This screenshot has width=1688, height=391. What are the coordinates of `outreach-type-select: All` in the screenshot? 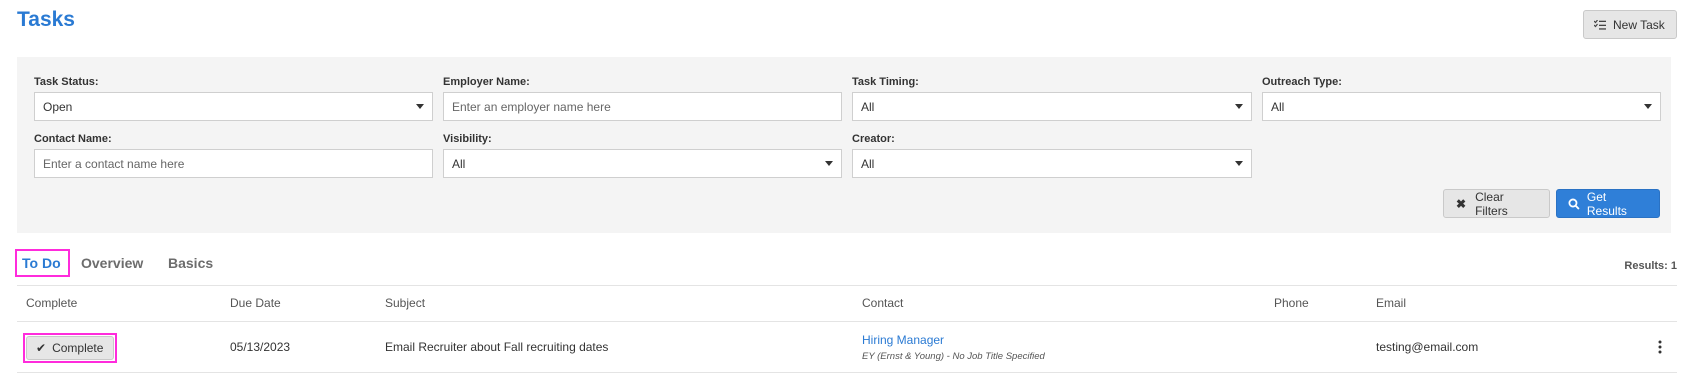 It's located at (1461, 106).